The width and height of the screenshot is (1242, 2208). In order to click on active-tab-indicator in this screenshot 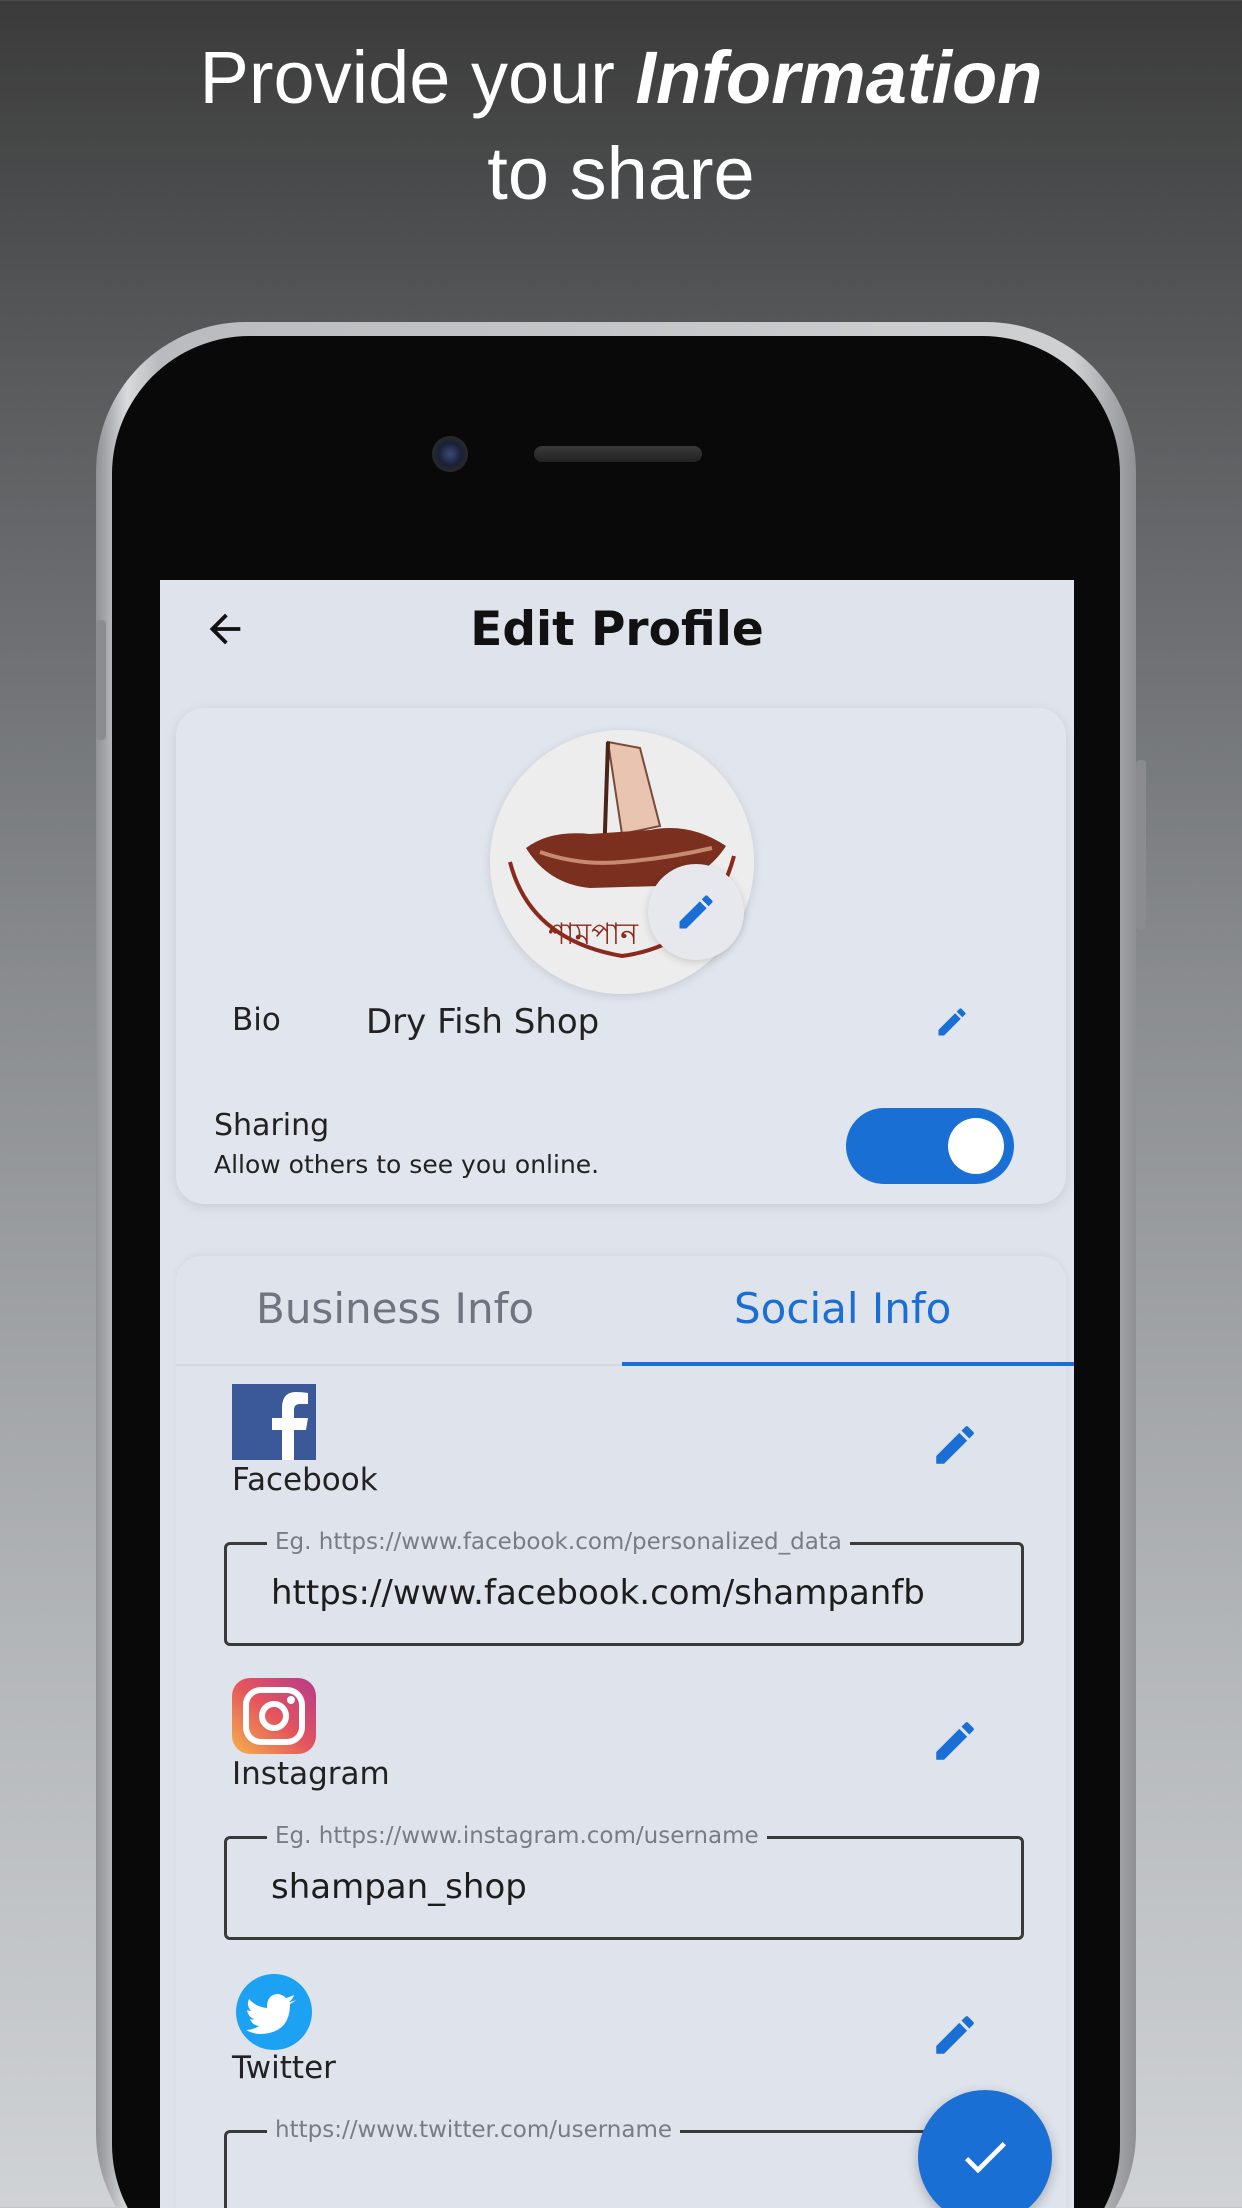, I will do `click(848, 1364)`.